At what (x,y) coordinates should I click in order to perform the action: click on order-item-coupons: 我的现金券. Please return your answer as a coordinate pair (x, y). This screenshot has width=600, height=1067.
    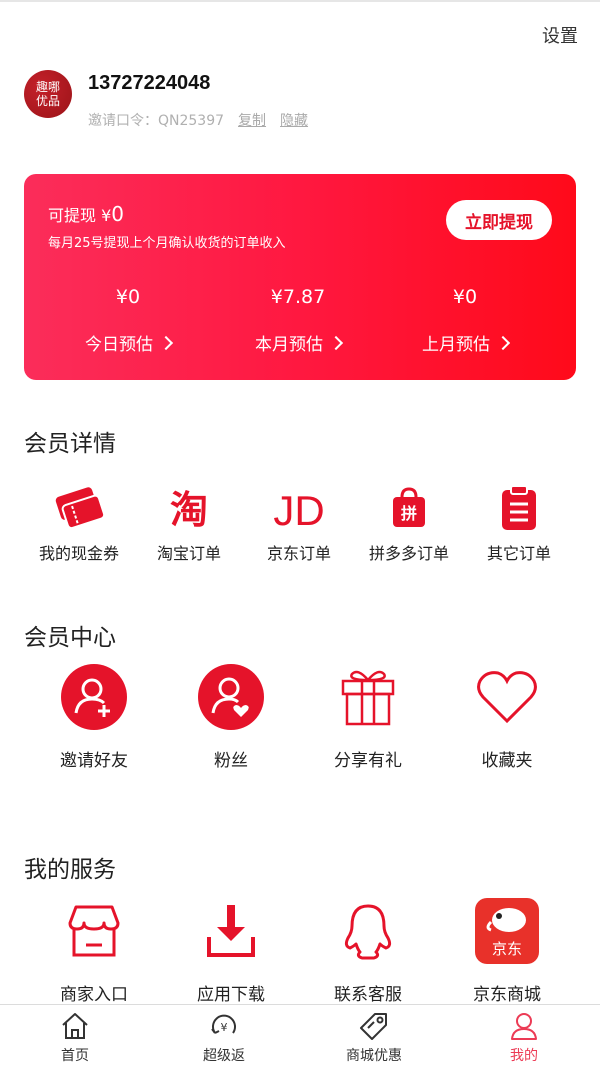
    Looking at the image, I should click on (79, 523).